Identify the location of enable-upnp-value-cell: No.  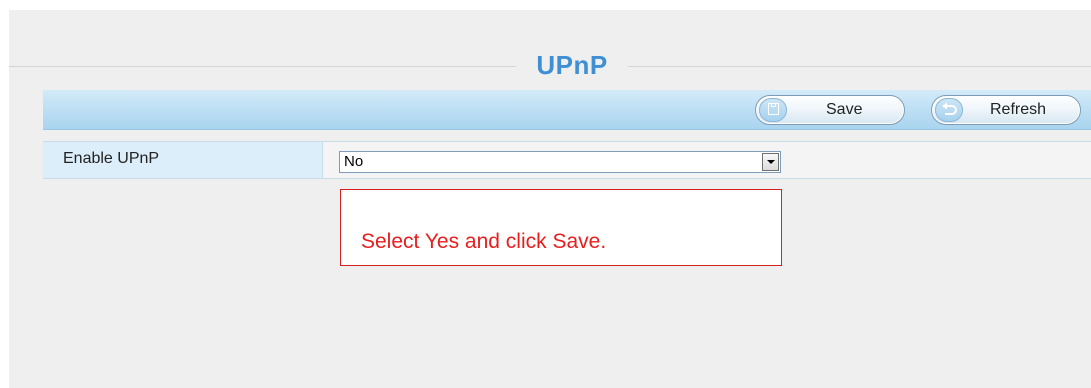
(707, 160).